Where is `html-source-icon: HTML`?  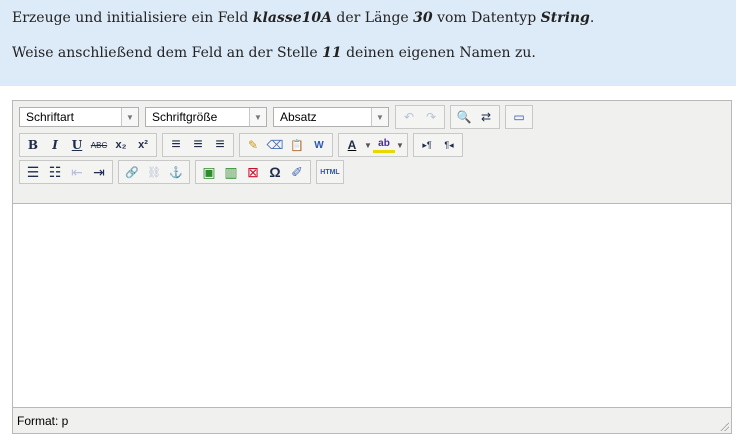
html-source-icon: HTML is located at coordinates (330, 172).